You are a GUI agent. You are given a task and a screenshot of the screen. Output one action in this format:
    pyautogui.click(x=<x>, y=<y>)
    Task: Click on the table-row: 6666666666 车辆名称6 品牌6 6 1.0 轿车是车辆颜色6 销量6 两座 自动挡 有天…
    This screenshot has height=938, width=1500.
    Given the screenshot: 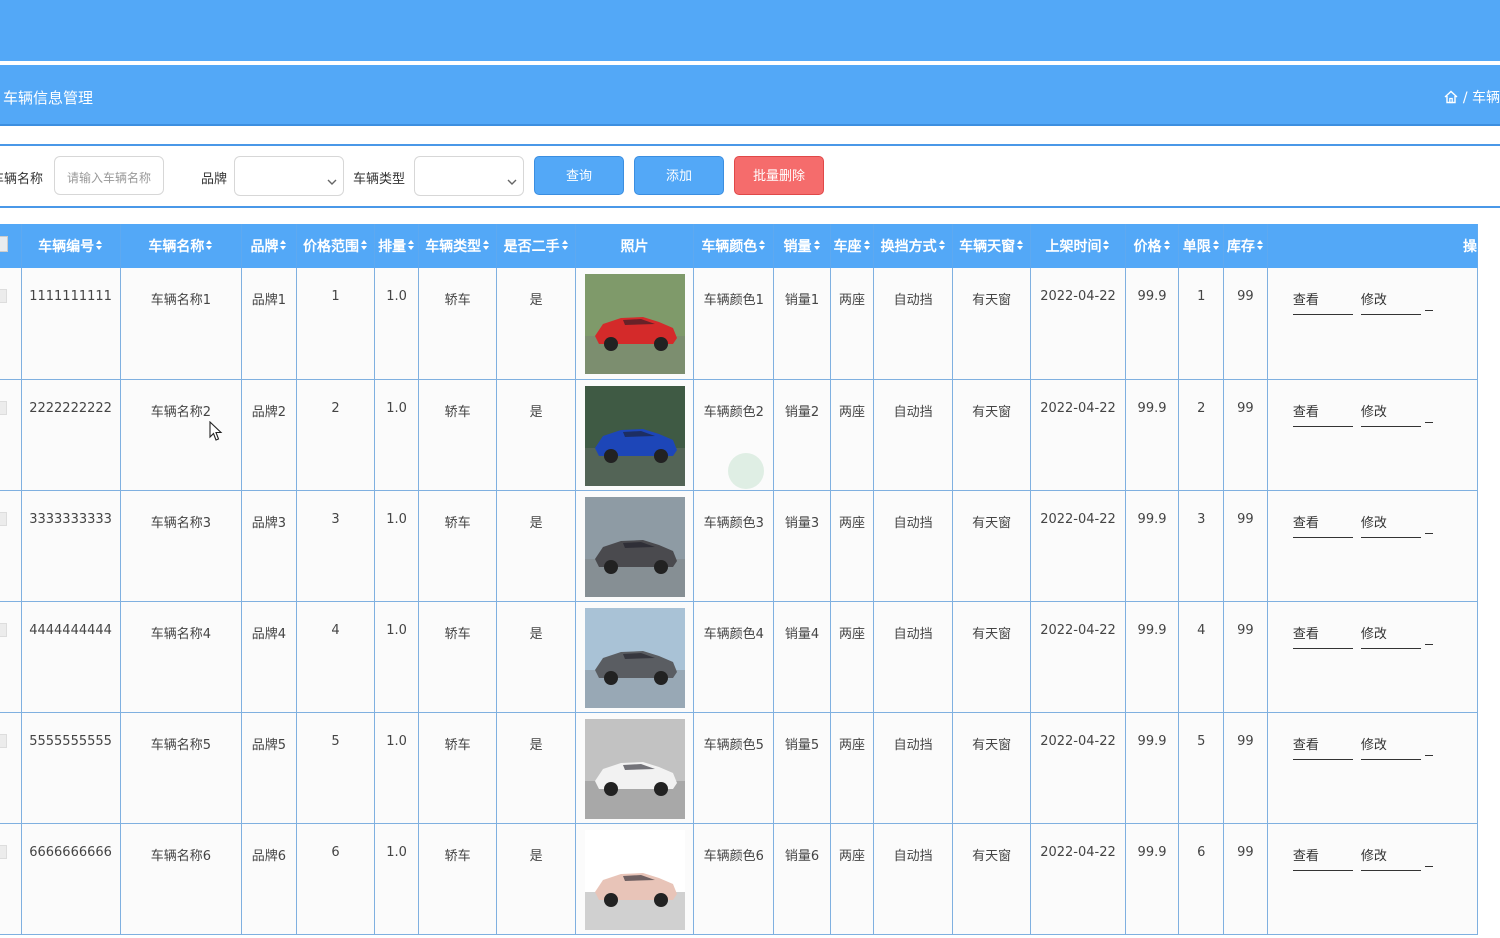 What is the action you would take?
    pyautogui.click(x=739, y=879)
    